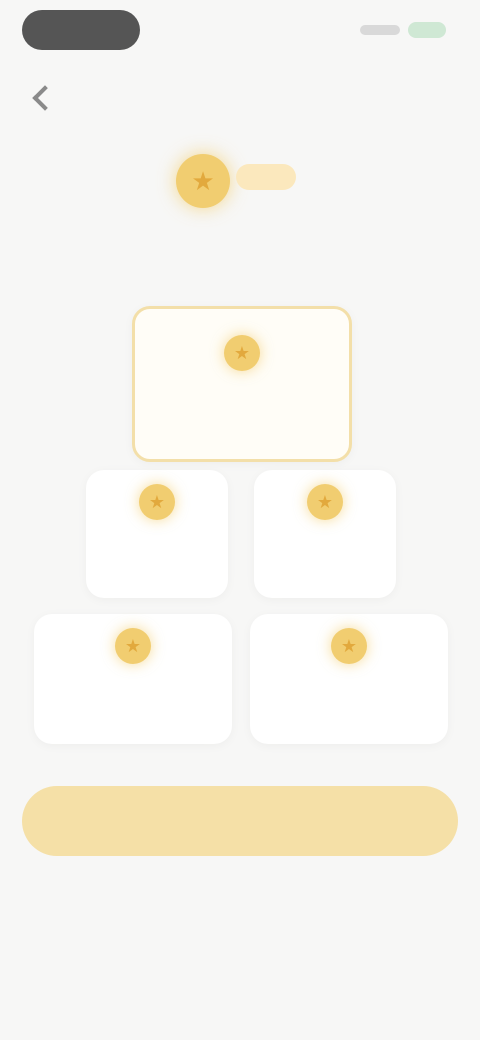  I want to click on back-button, so click(45, 97).